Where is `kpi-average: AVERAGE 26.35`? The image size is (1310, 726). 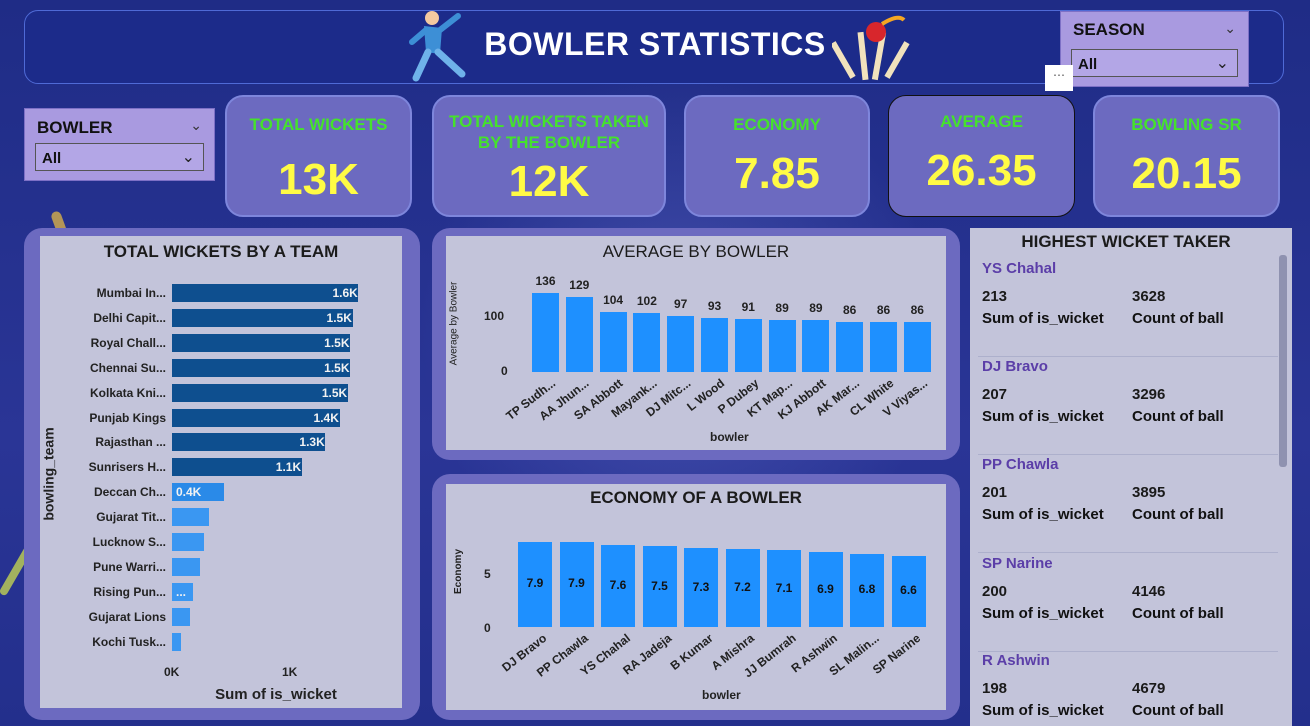
kpi-average: AVERAGE 26.35 is located at coordinates (981, 156).